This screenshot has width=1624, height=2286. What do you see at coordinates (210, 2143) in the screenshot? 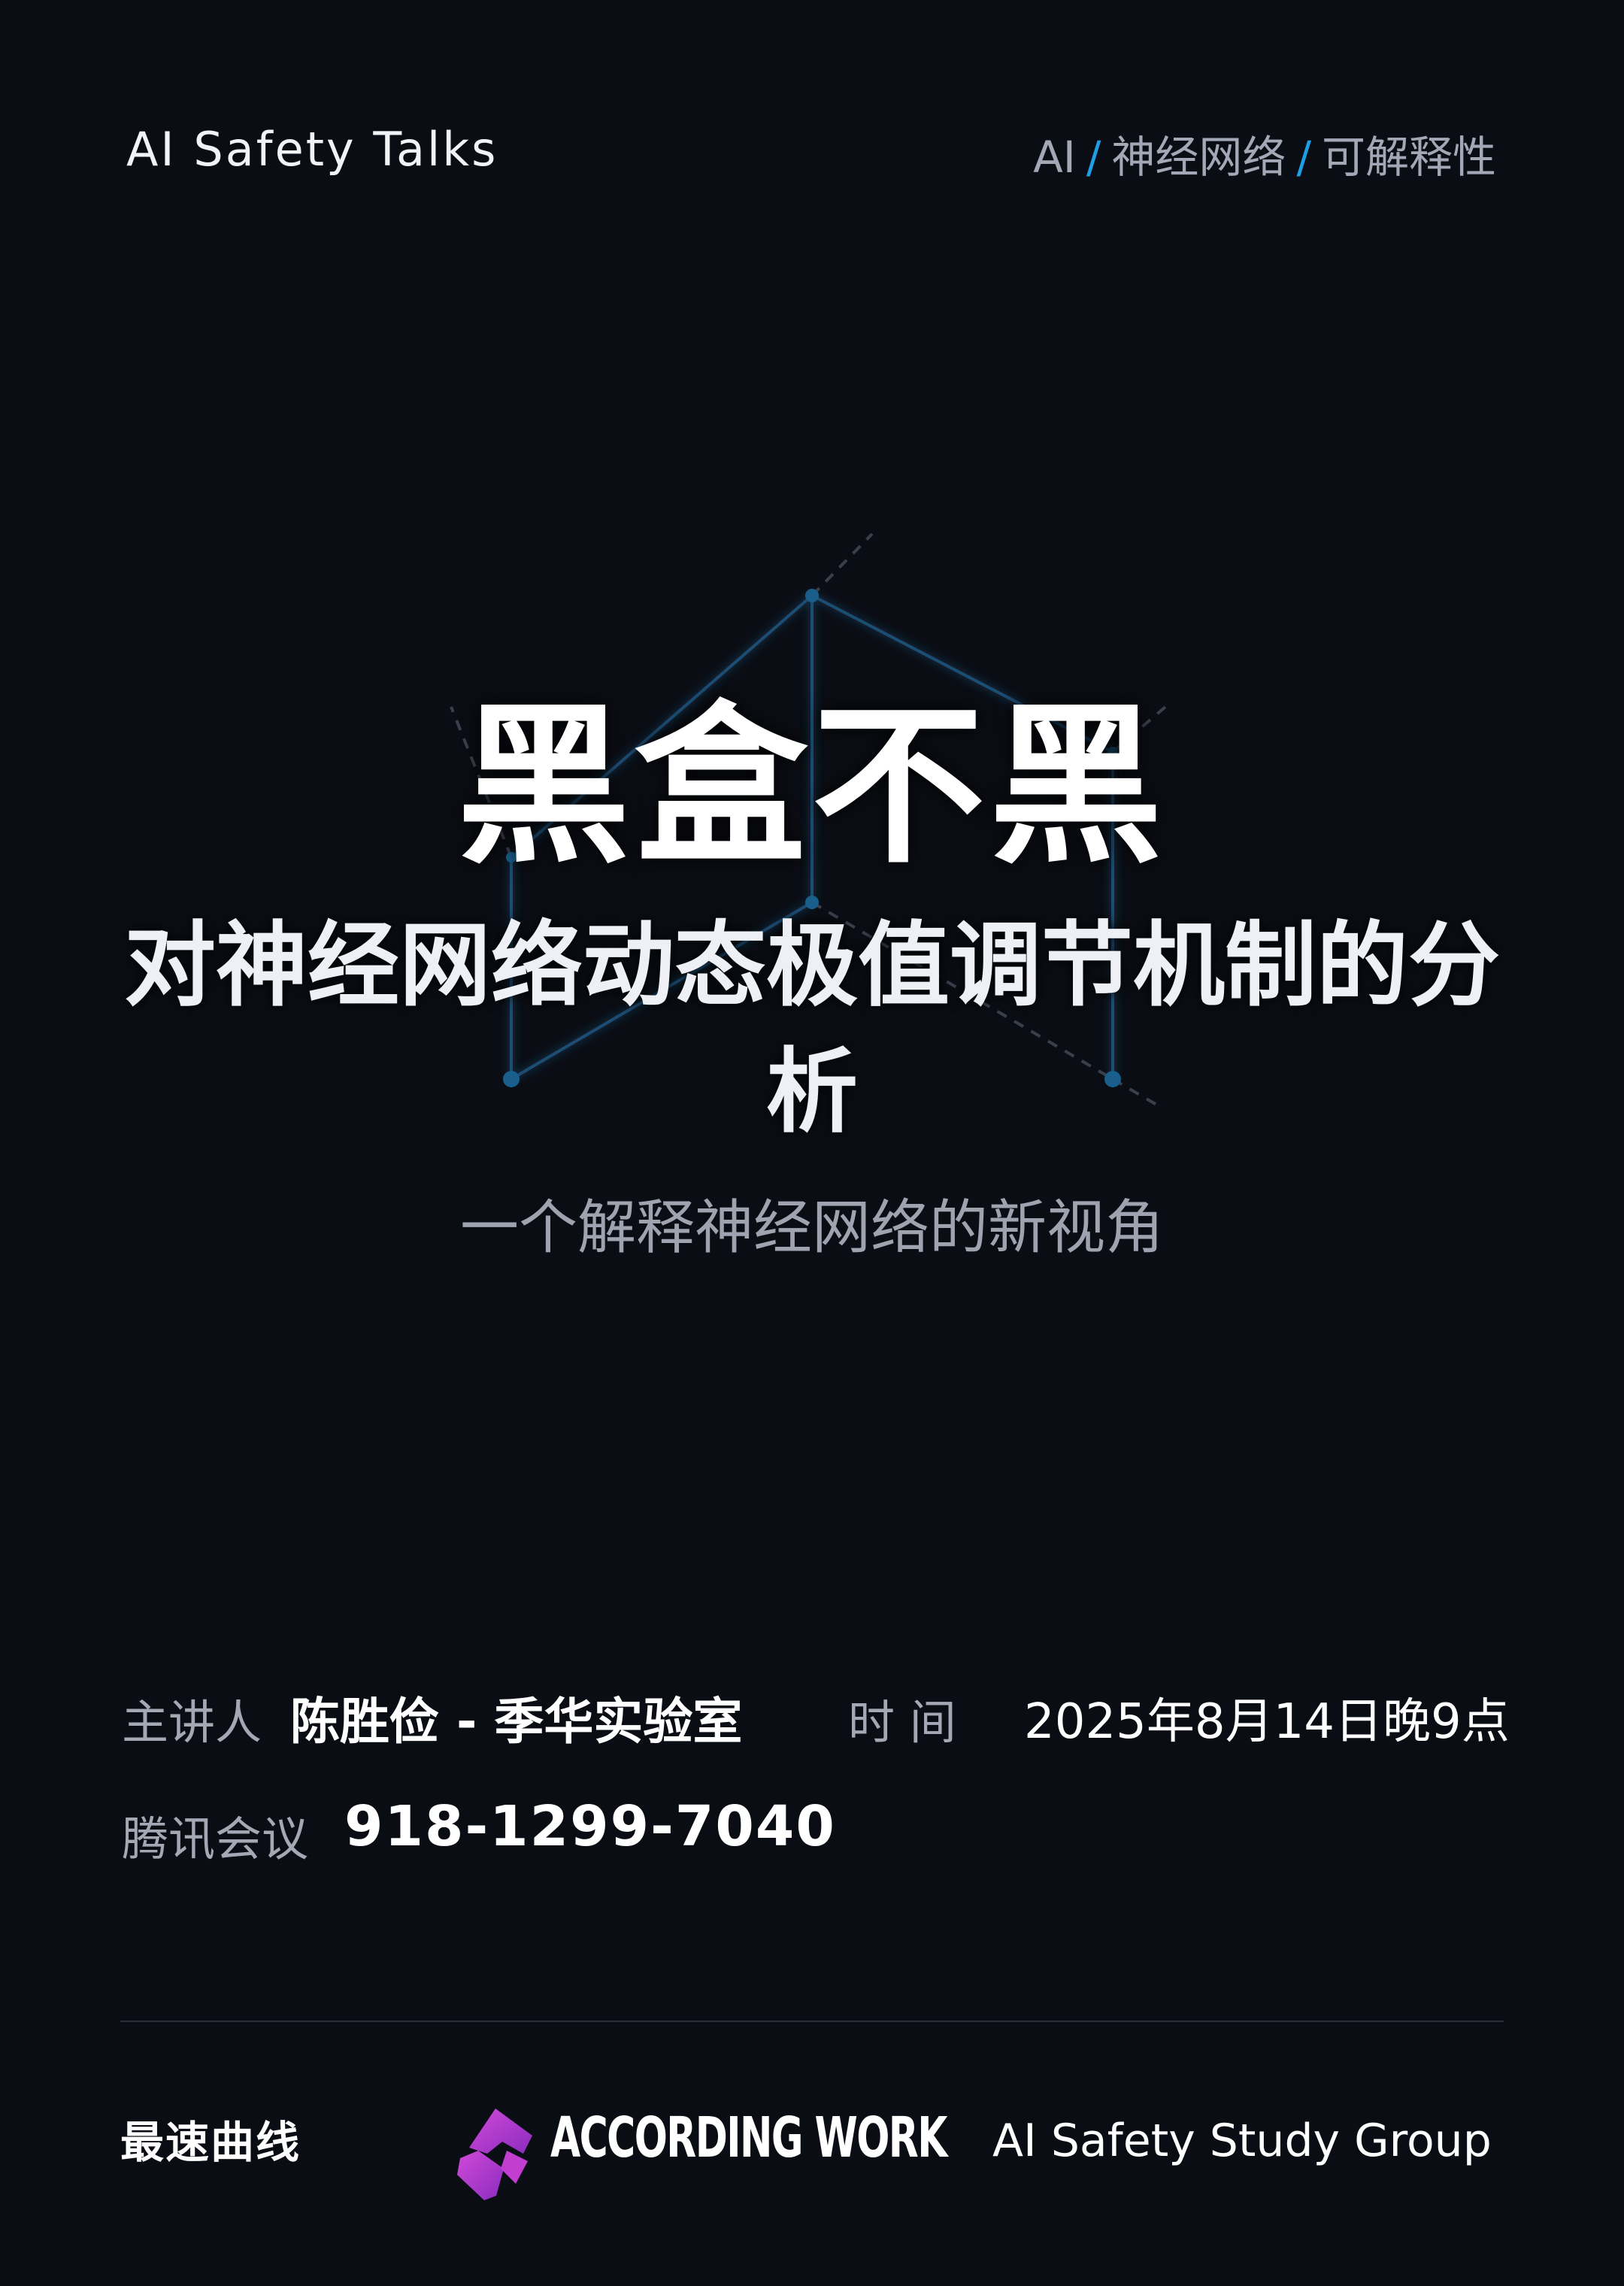
I see `footer-brand-steepest-curve: 最速曲线` at bounding box center [210, 2143].